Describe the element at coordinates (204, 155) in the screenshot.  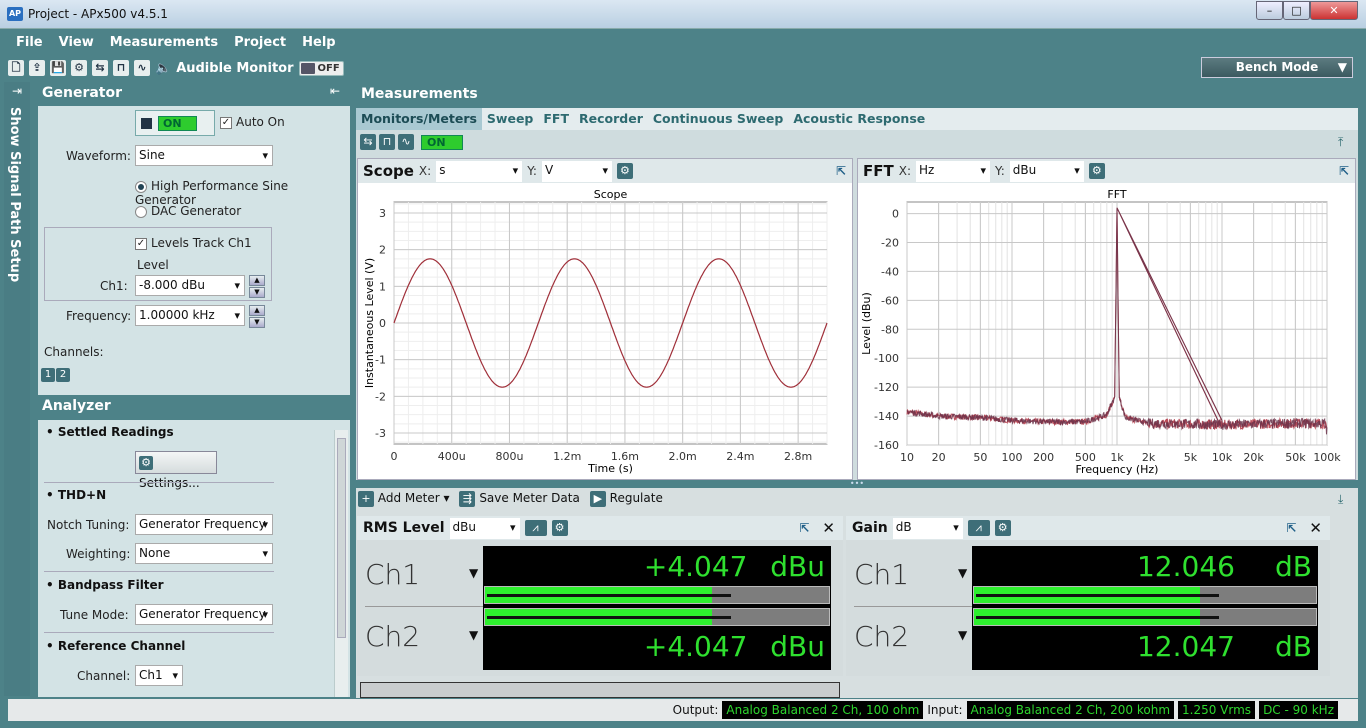
I see `waveform-select: Sine` at that location.